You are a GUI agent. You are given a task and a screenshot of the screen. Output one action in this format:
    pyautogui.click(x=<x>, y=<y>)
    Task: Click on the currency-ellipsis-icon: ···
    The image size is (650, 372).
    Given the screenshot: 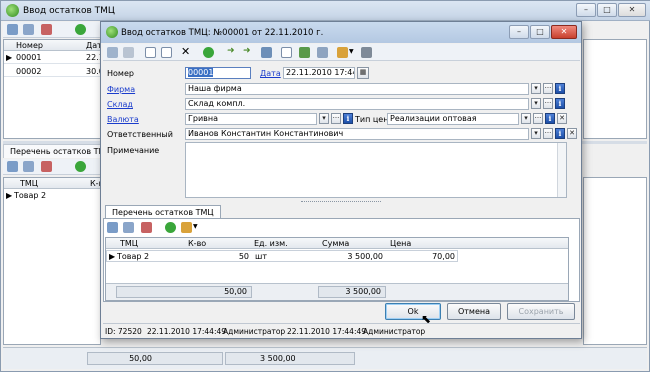 What is the action you would take?
    pyautogui.click(x=336, y=118)
    